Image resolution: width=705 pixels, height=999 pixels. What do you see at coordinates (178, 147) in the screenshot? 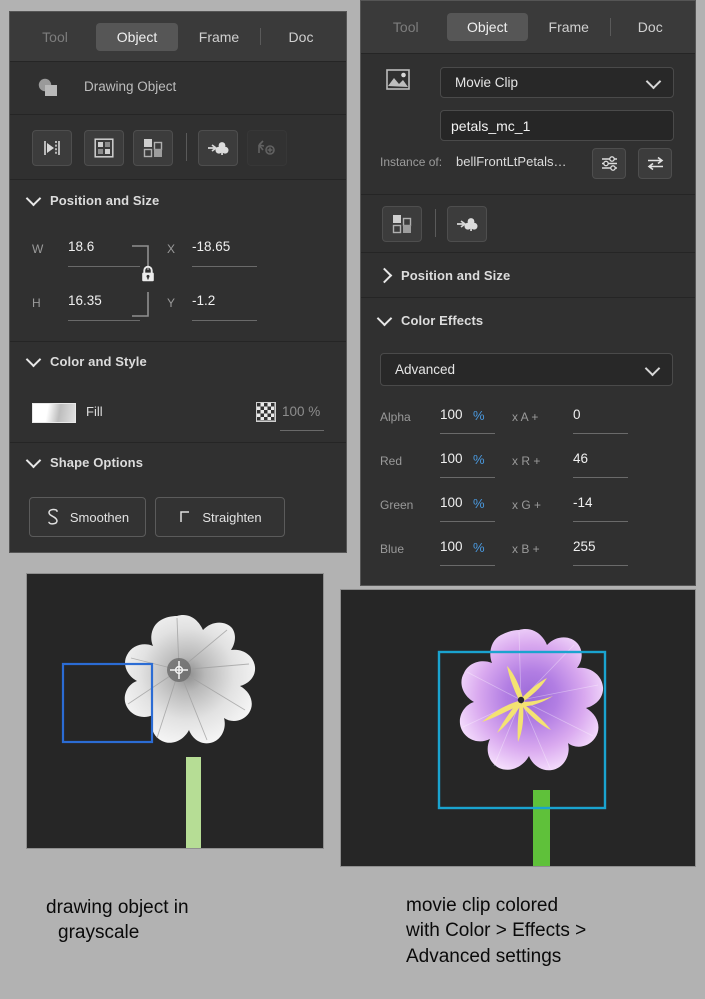
I see `left-icon-toolbar` at bounding box center [178, 147].